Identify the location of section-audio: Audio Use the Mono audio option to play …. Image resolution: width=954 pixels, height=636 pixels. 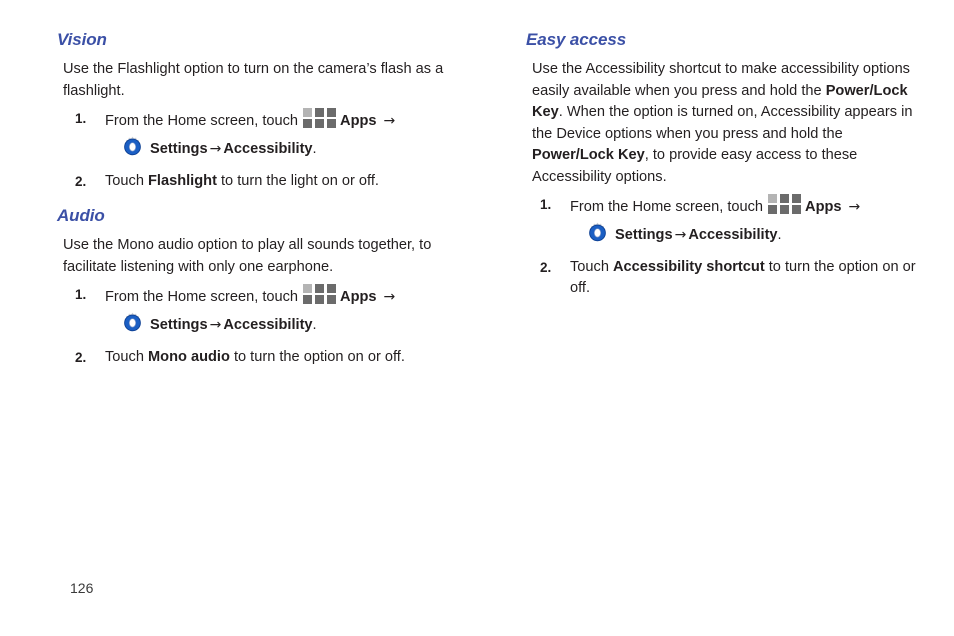
(252, 287).